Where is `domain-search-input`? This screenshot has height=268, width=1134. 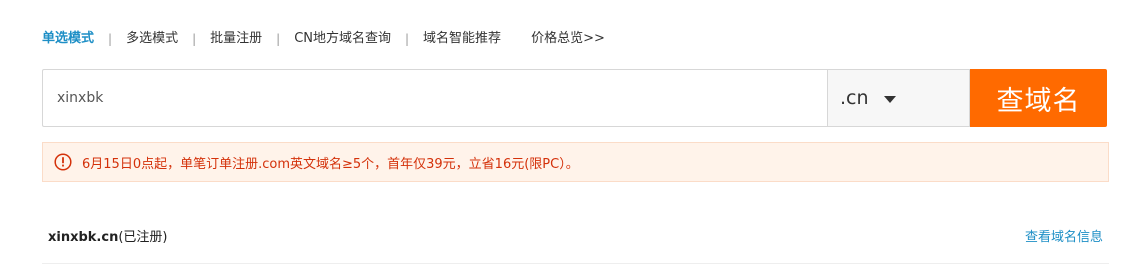
domain-search-input is located at coordinates (435, 98).